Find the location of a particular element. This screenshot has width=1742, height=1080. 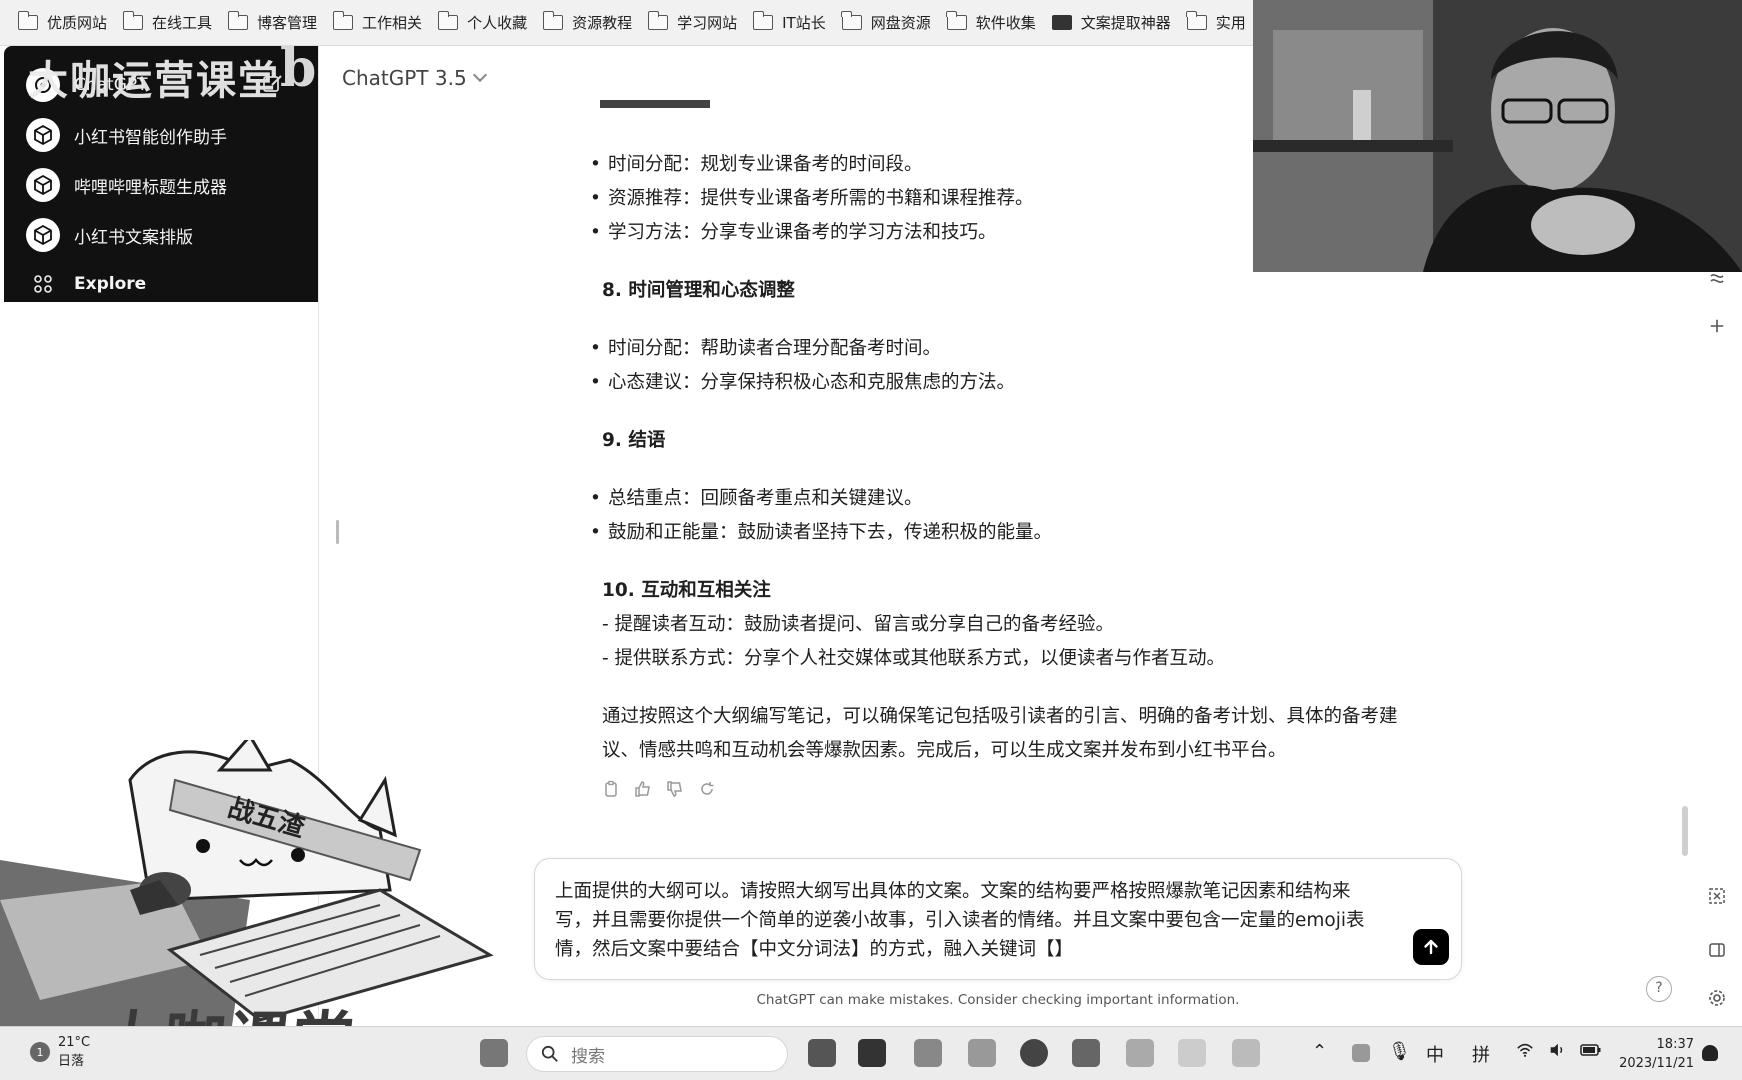

notification-bell-icon is located at coordinates (1710, 1053).